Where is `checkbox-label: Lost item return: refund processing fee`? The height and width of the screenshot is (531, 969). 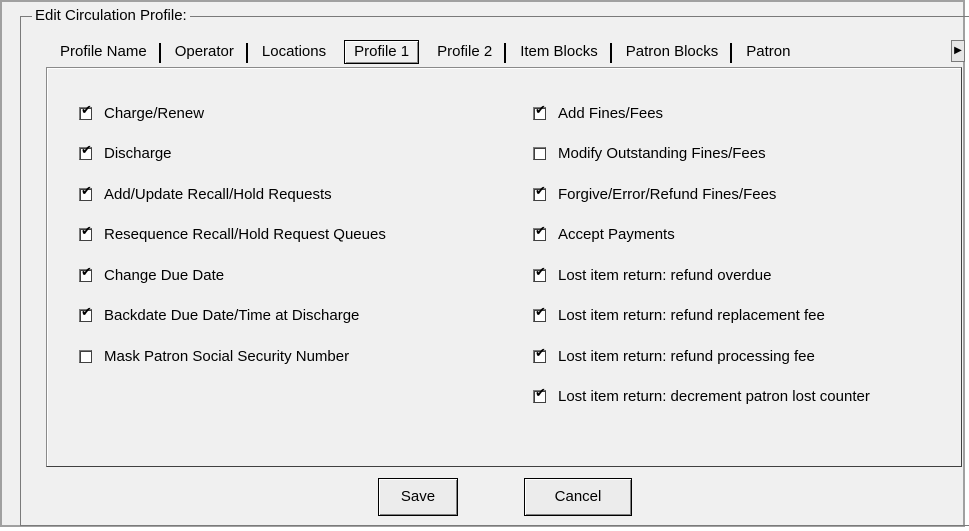 checkbox-label: Lost item return: refund processing fee is located at coordinates (686, 356).